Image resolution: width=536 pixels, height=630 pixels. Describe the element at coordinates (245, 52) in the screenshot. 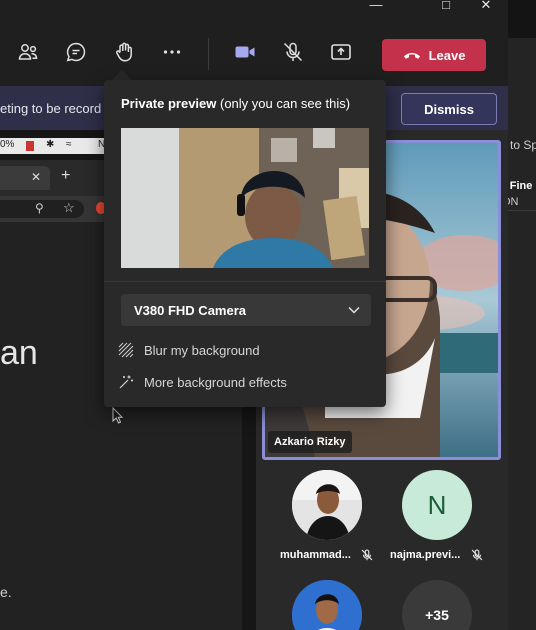

I see `camera-icon` at that location.